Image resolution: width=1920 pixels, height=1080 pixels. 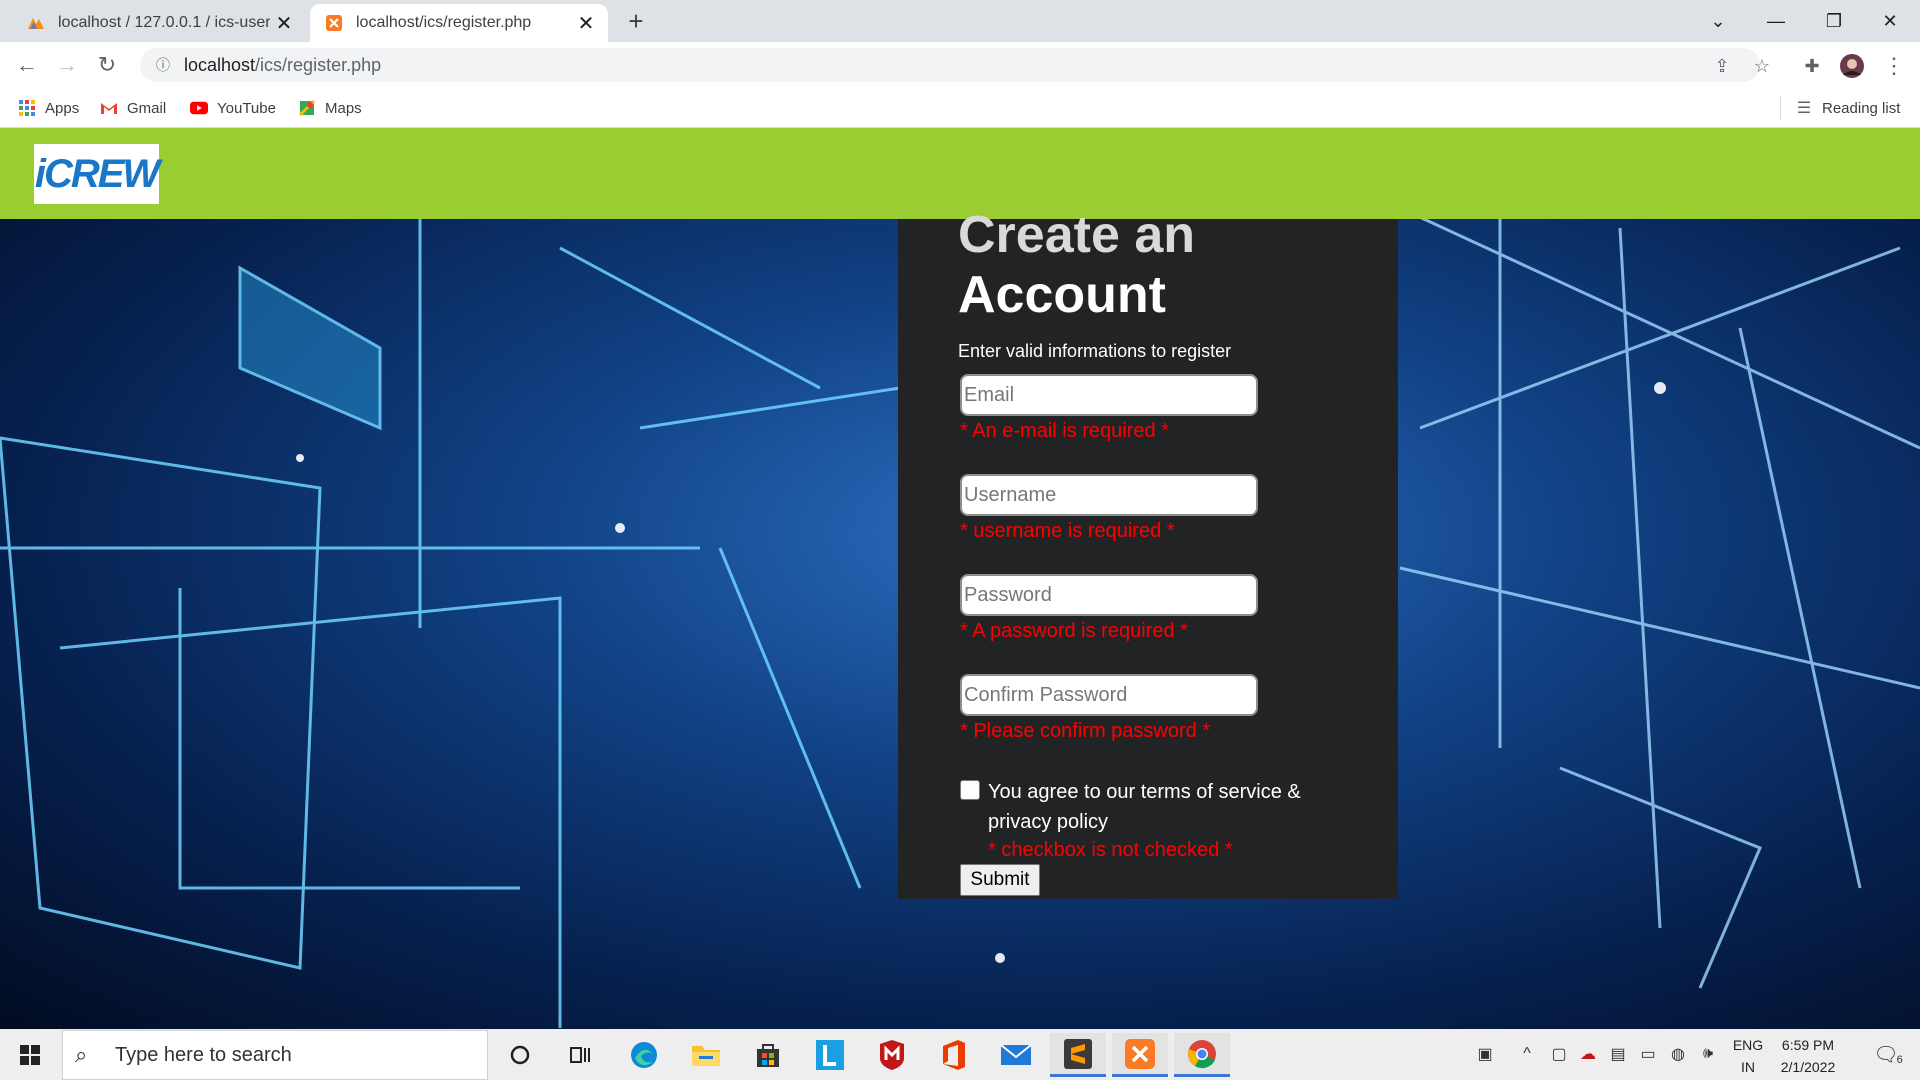 I want to click on tab-search-icon: ⌄, so click(x=1718, y=21).